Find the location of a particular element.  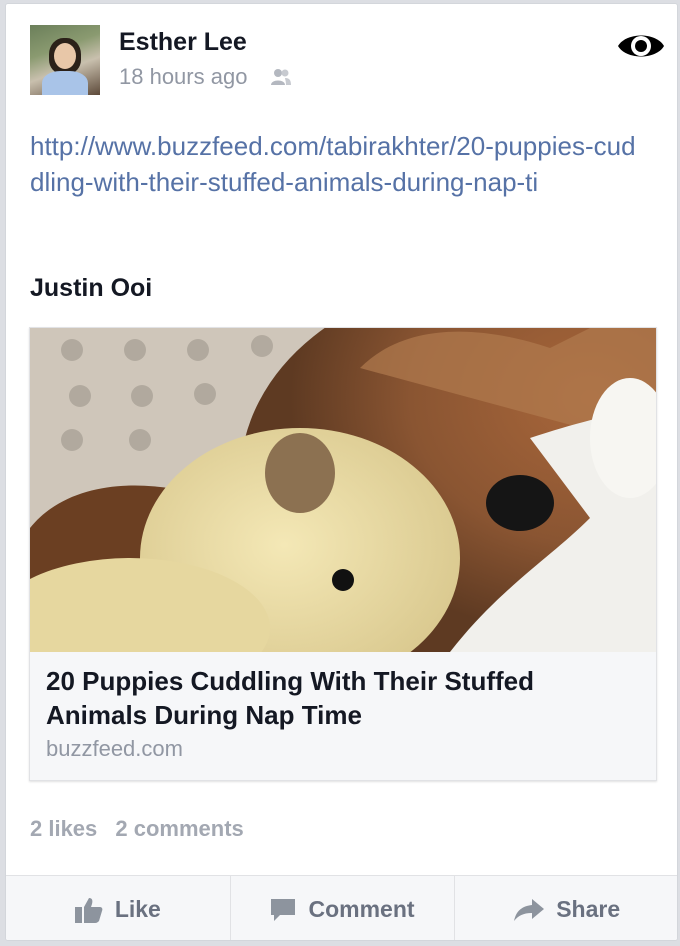

action-bar: Like Comment Share is located at coordinates (341, 907).